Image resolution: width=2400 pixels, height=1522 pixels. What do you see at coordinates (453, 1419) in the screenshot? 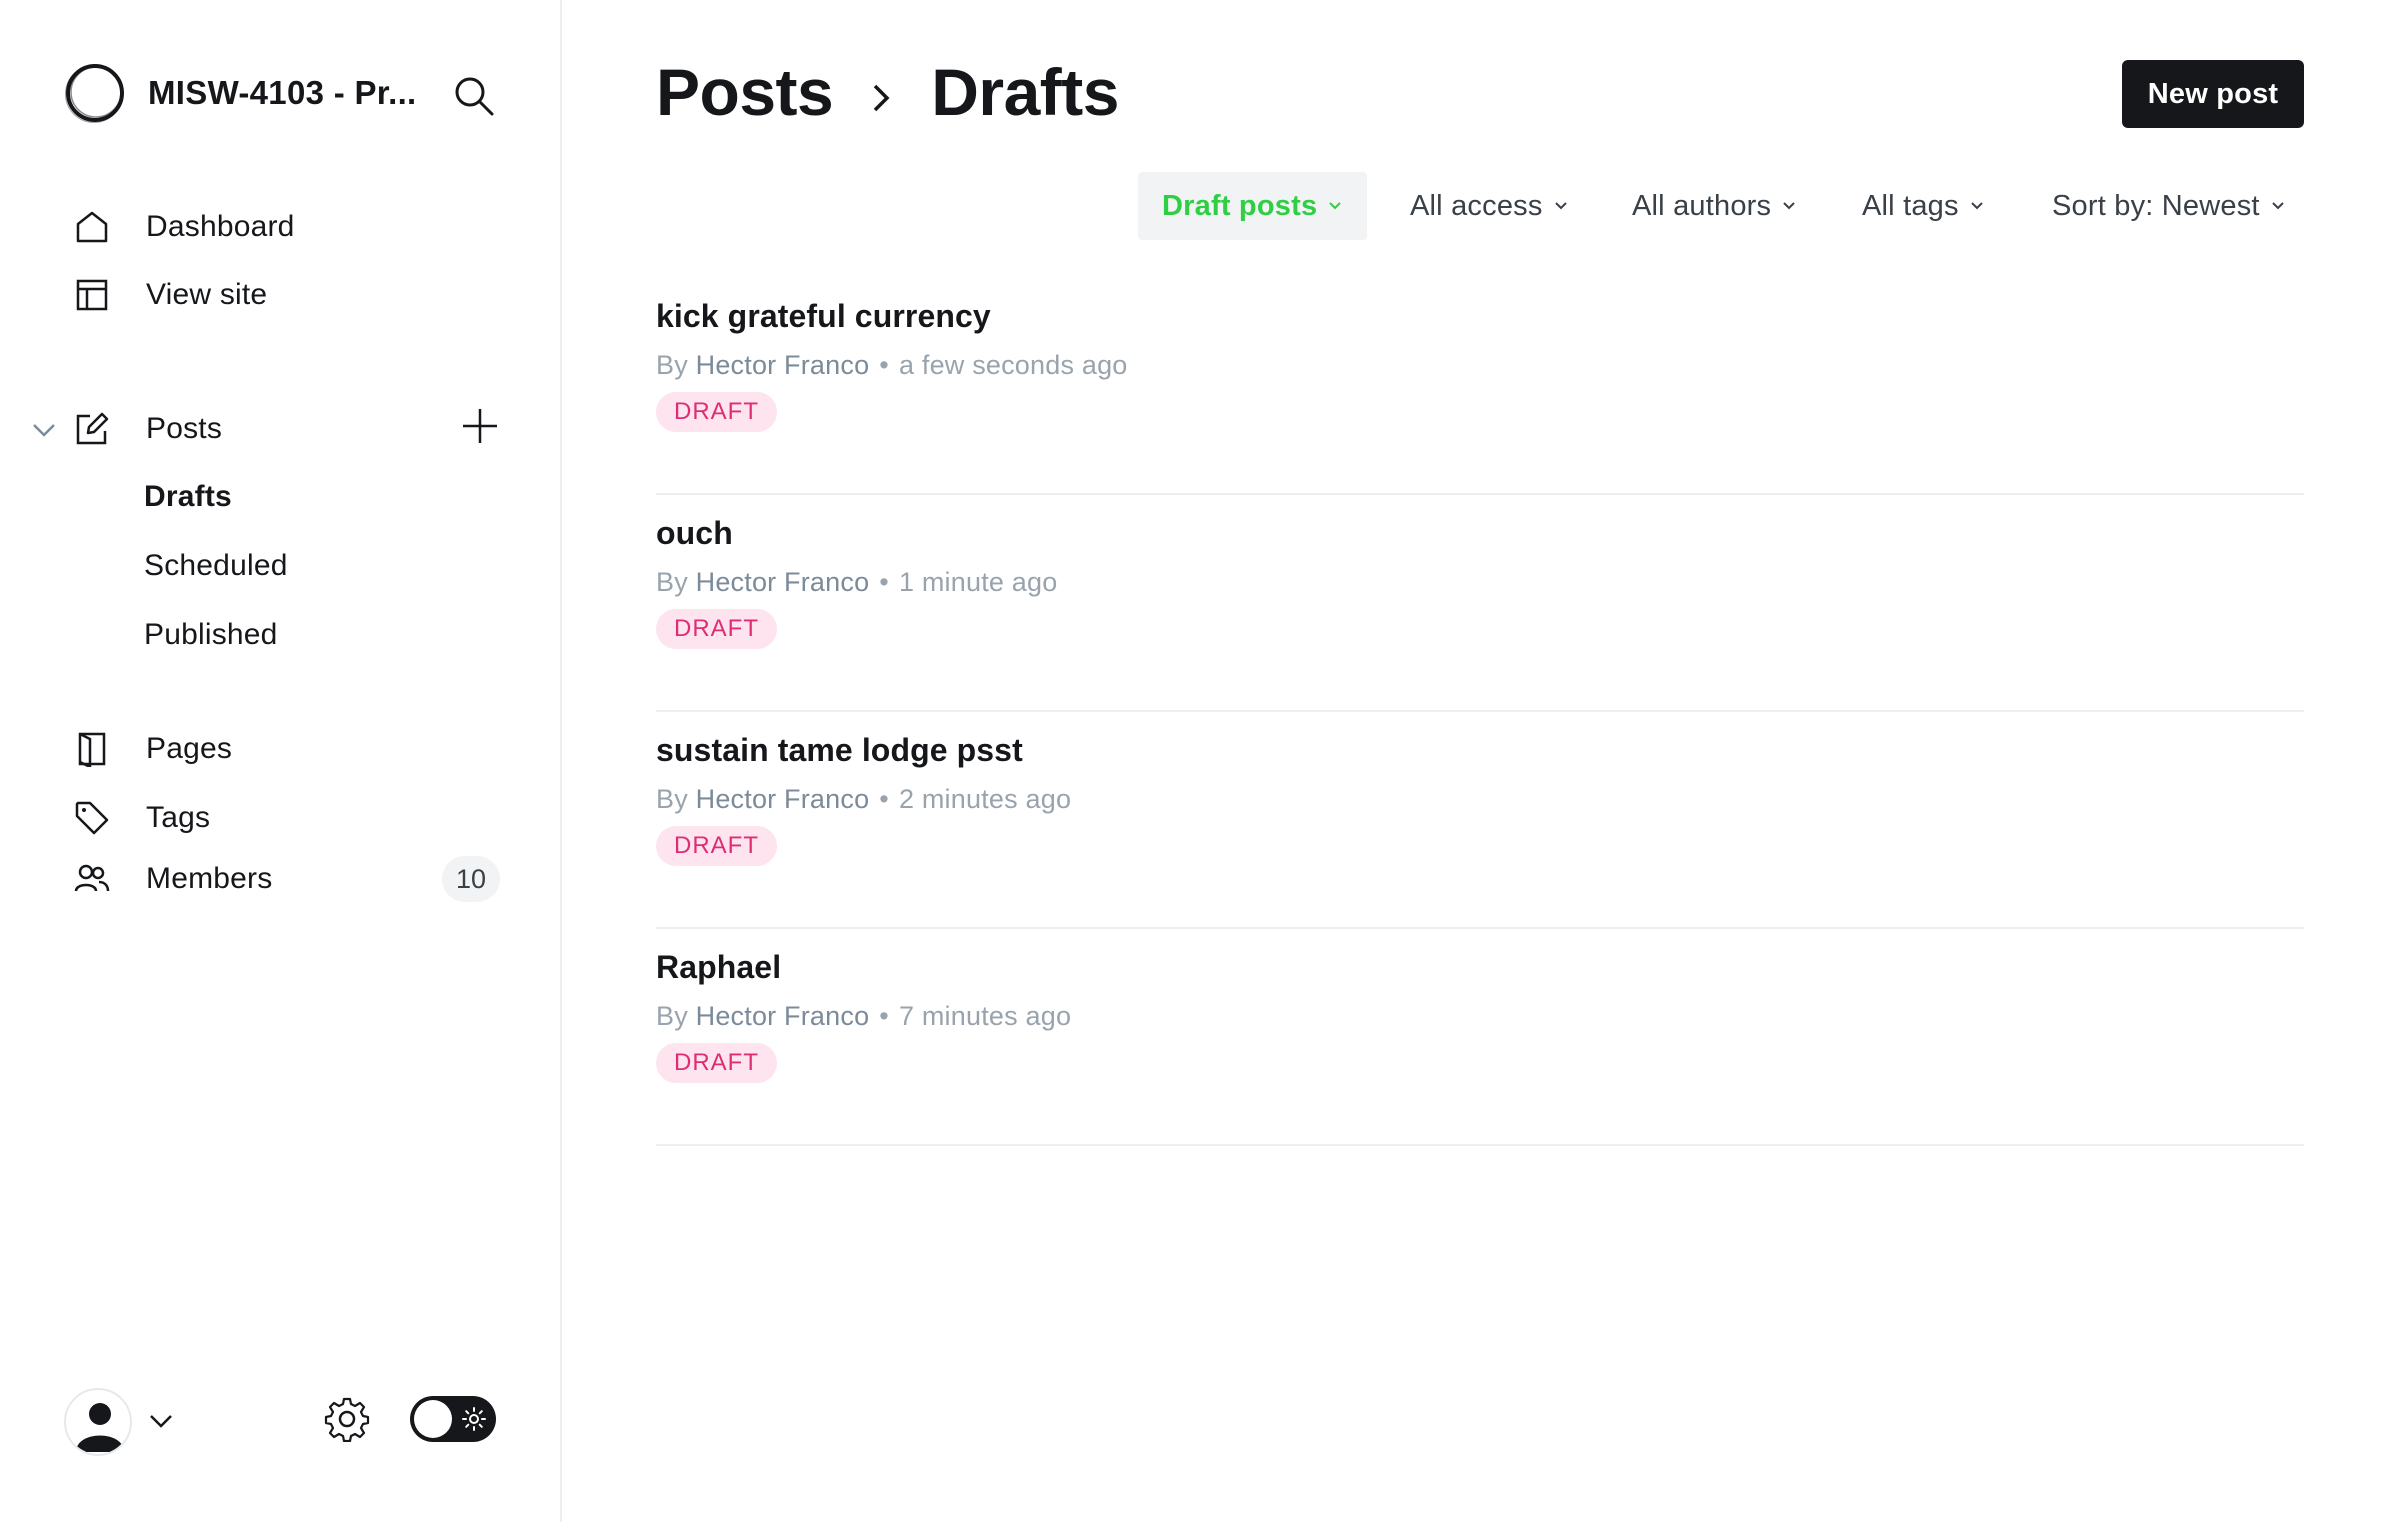
I see `theme-toggle` at bounding box center [453, 1419].